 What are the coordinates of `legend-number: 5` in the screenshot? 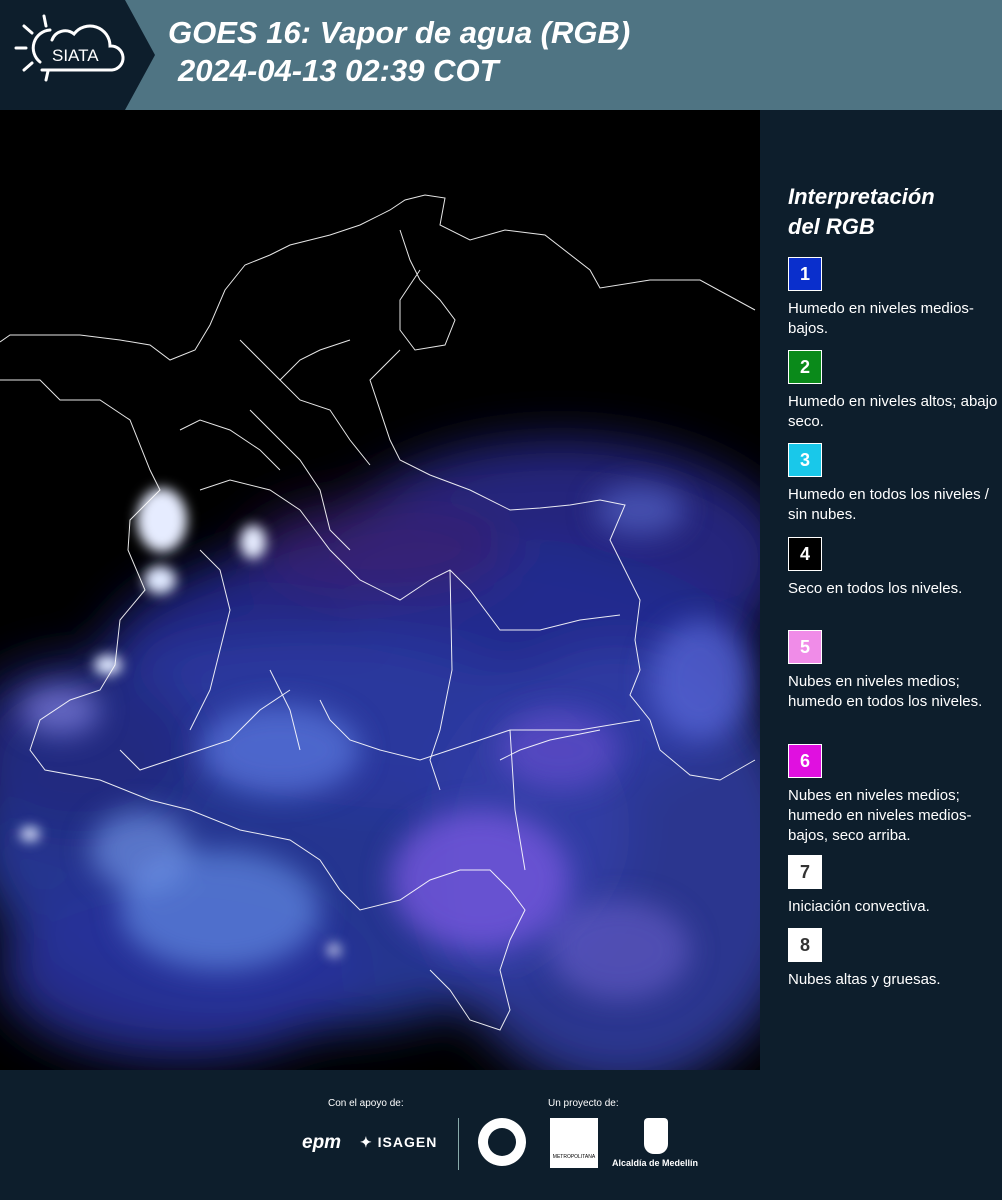 It's located at (804, 646).